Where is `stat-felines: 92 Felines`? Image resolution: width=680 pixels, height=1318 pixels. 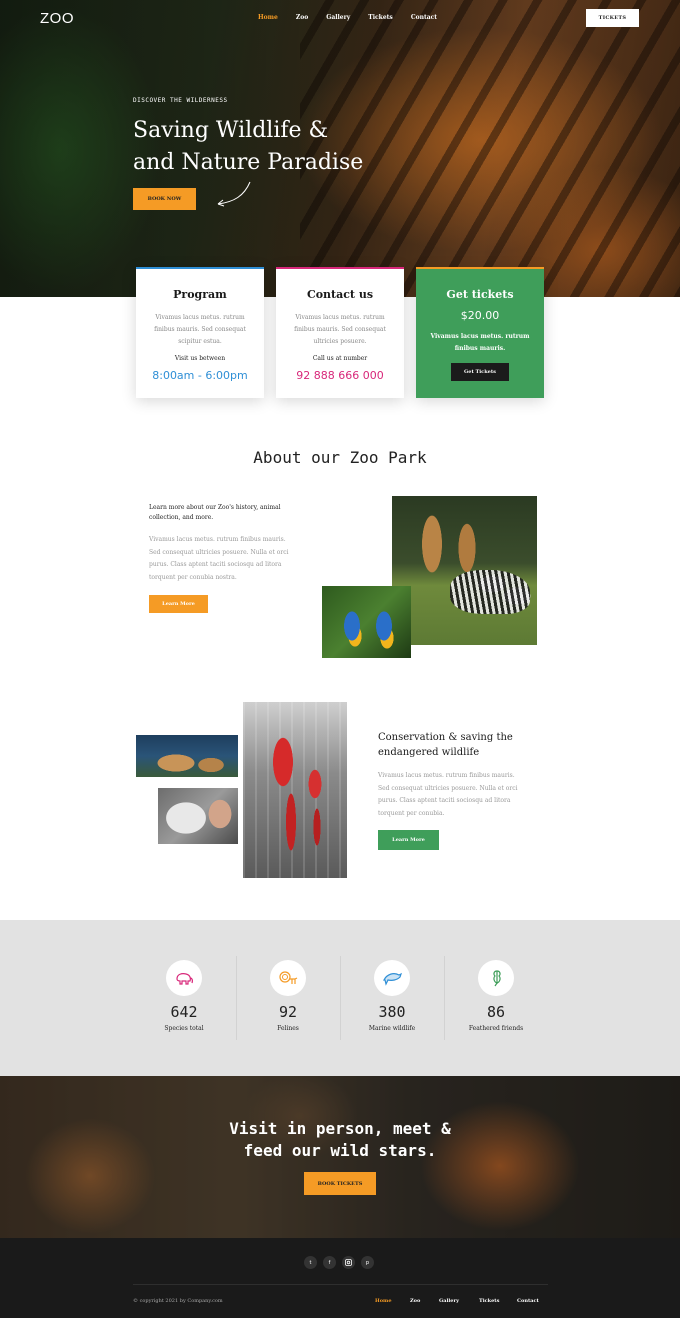 stat-felines: 92 Felines is located at coordinates (288, 996).